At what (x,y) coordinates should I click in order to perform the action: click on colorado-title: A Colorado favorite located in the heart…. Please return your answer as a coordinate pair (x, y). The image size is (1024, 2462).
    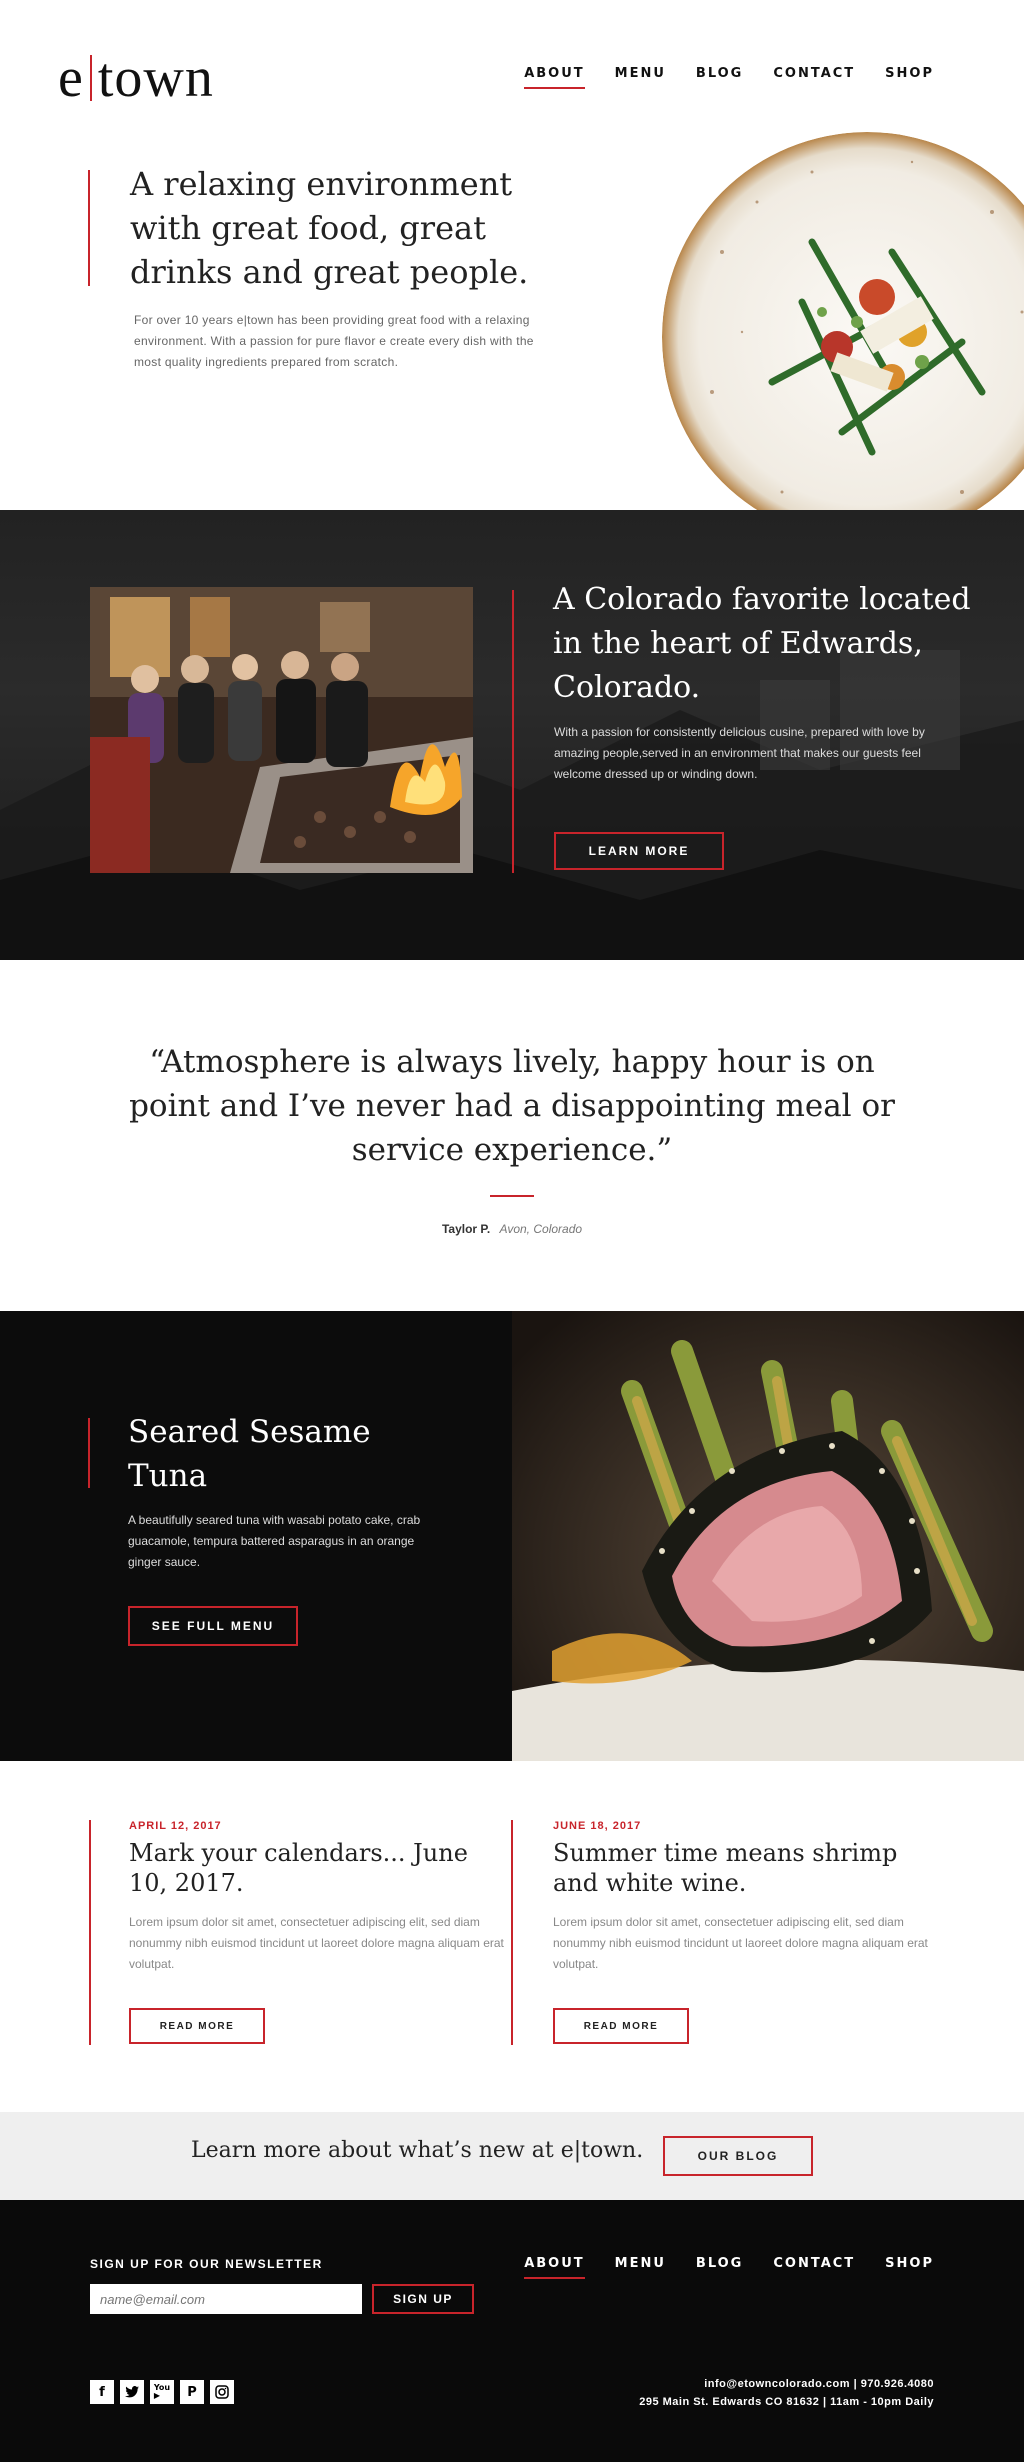
    Looking at the image, I should click on (762, 643).